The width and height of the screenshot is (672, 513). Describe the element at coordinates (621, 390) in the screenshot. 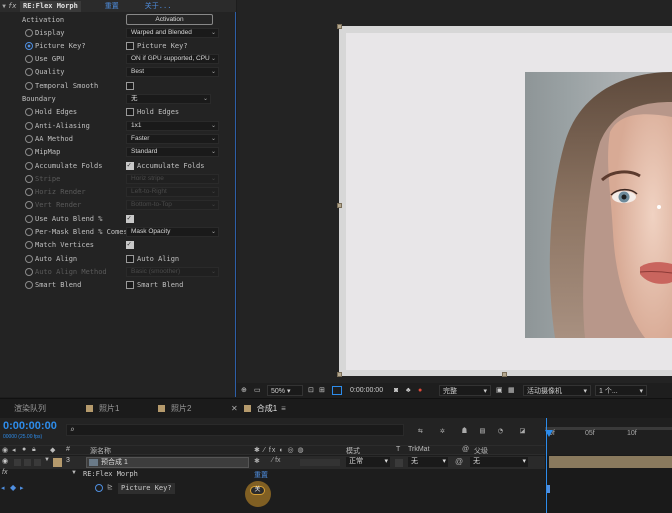

I see `views-dropdown: 1 个... ▾` at that location.